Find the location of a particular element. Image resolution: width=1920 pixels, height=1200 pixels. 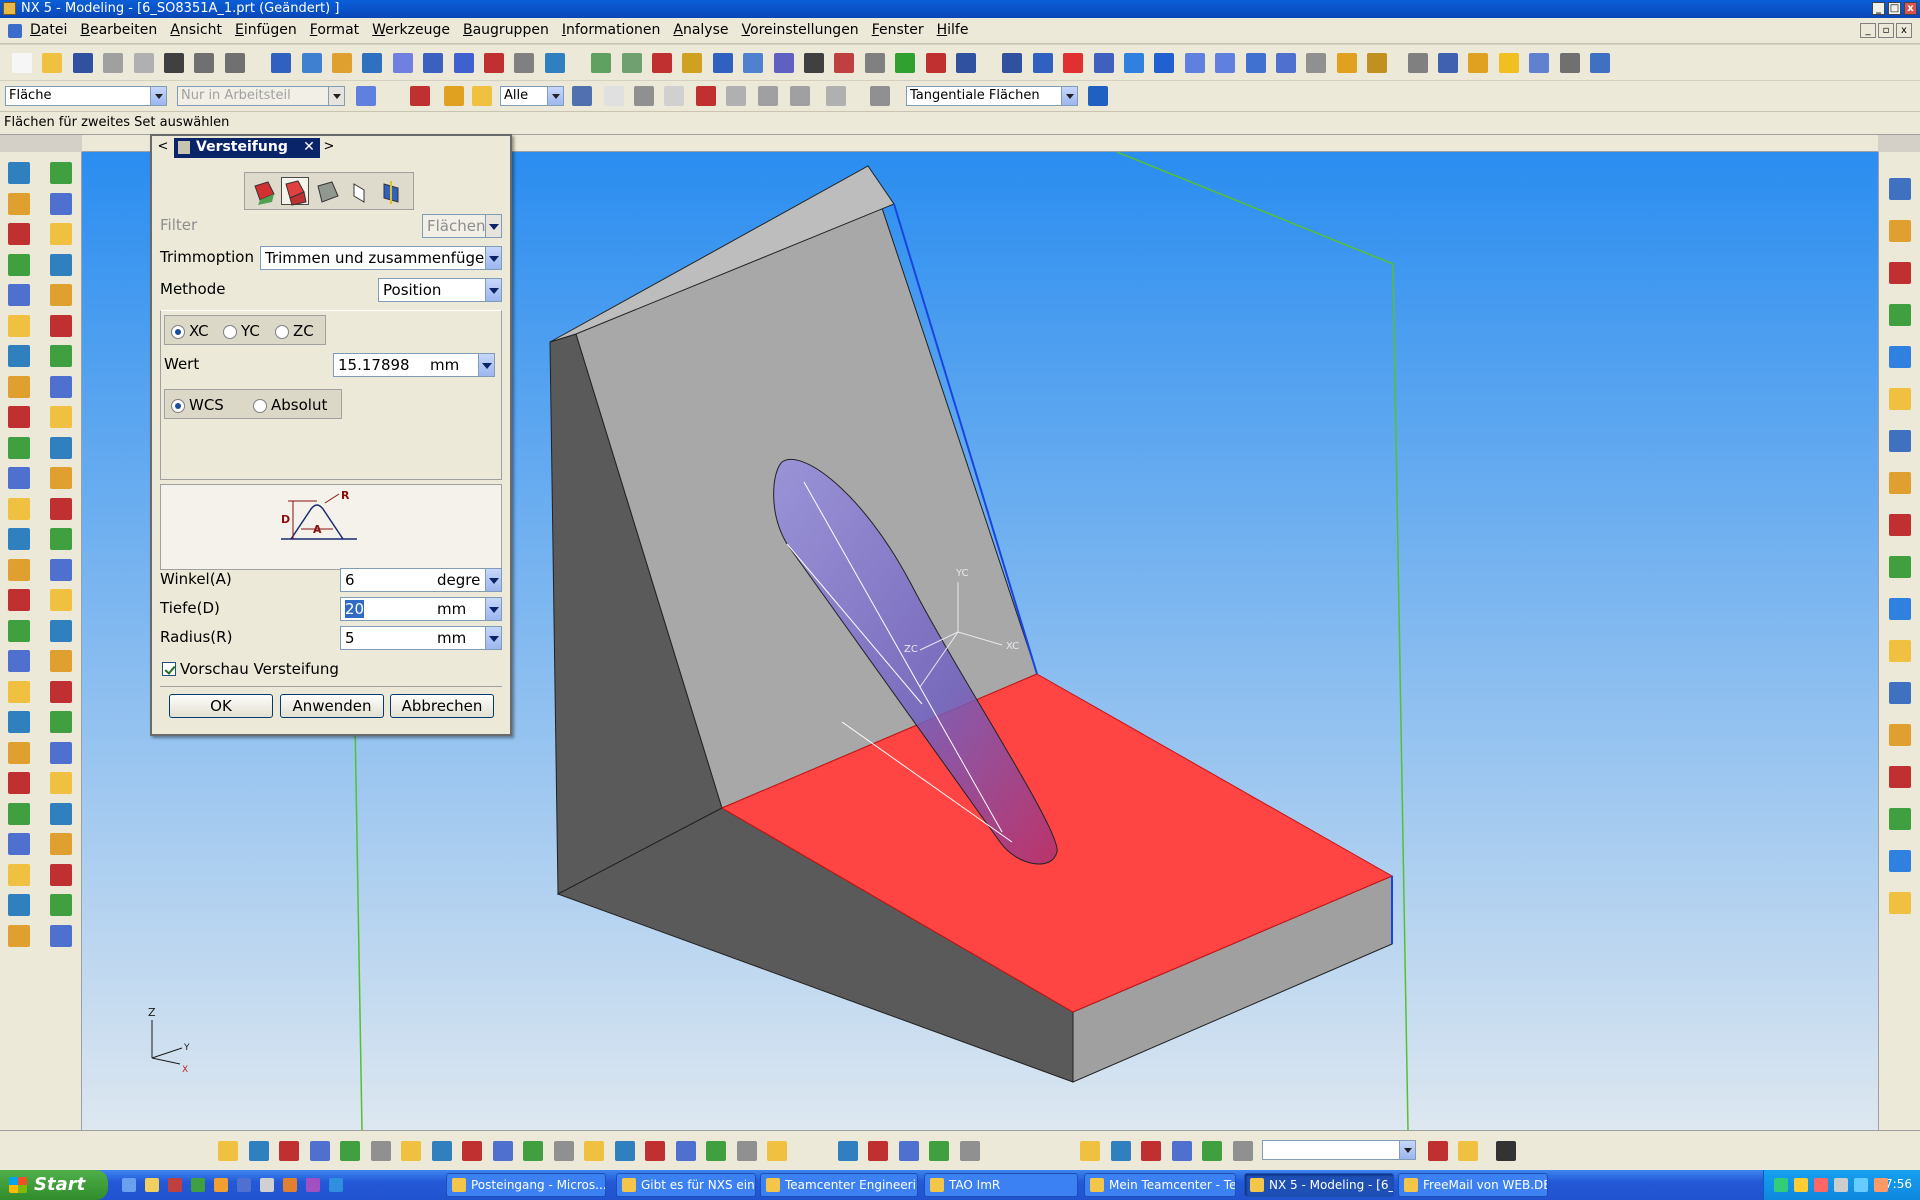

reuse-library-icon is located at coordinates (1900, 441).